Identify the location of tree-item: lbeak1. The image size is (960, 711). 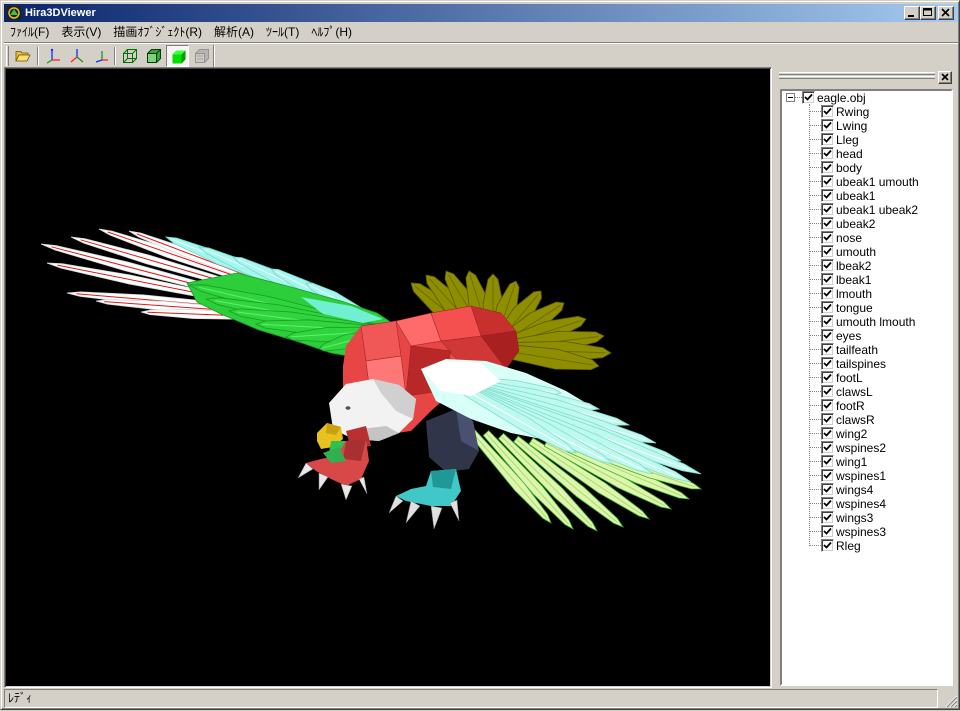
(866, 280).